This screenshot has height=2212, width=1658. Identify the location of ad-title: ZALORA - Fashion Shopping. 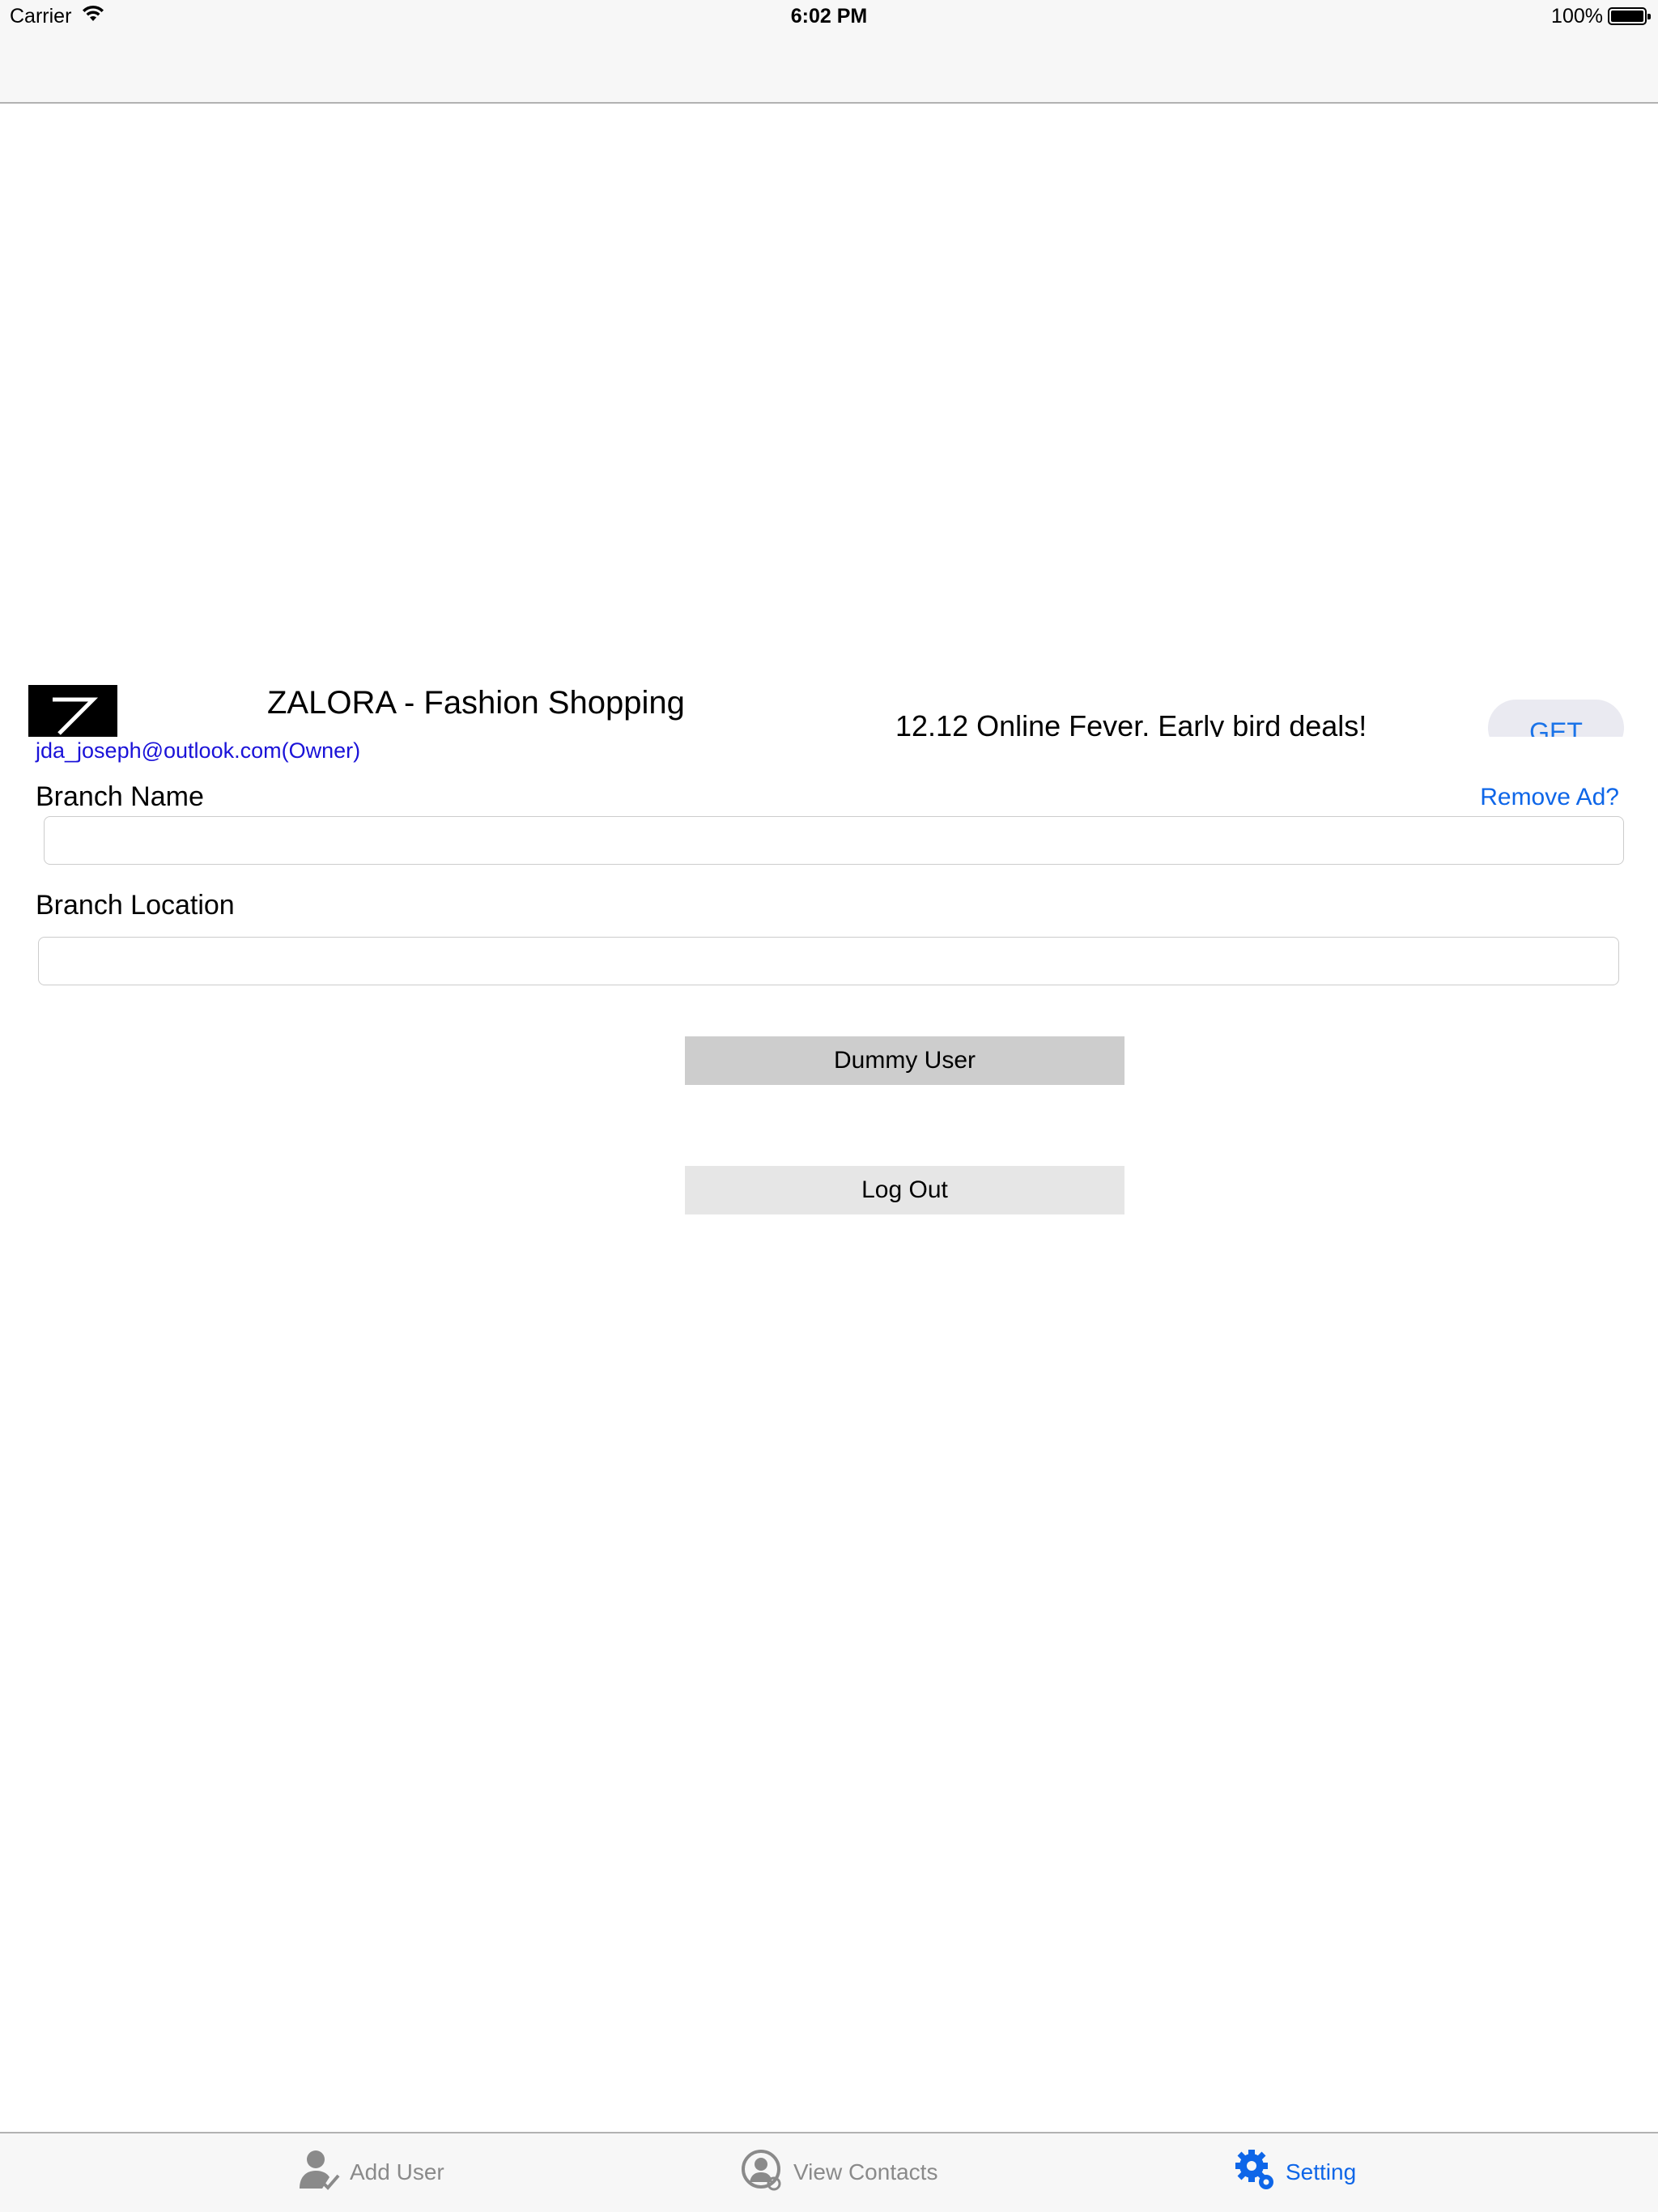
(476, 703).